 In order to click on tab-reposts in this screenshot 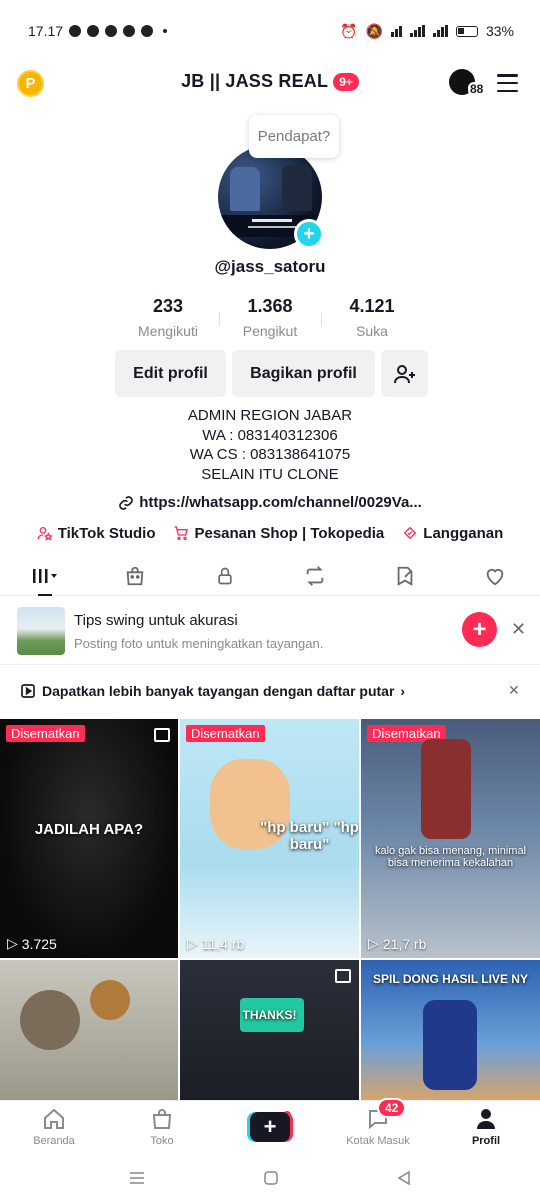, I will do `click(315, 575)`.